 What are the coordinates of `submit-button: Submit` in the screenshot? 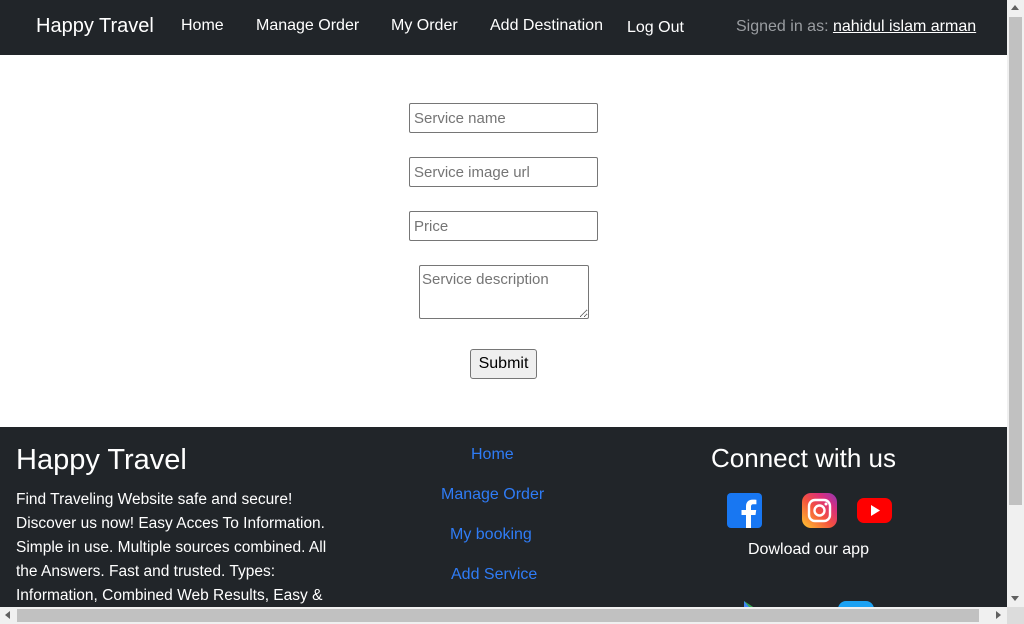 It's located at (503, 364).